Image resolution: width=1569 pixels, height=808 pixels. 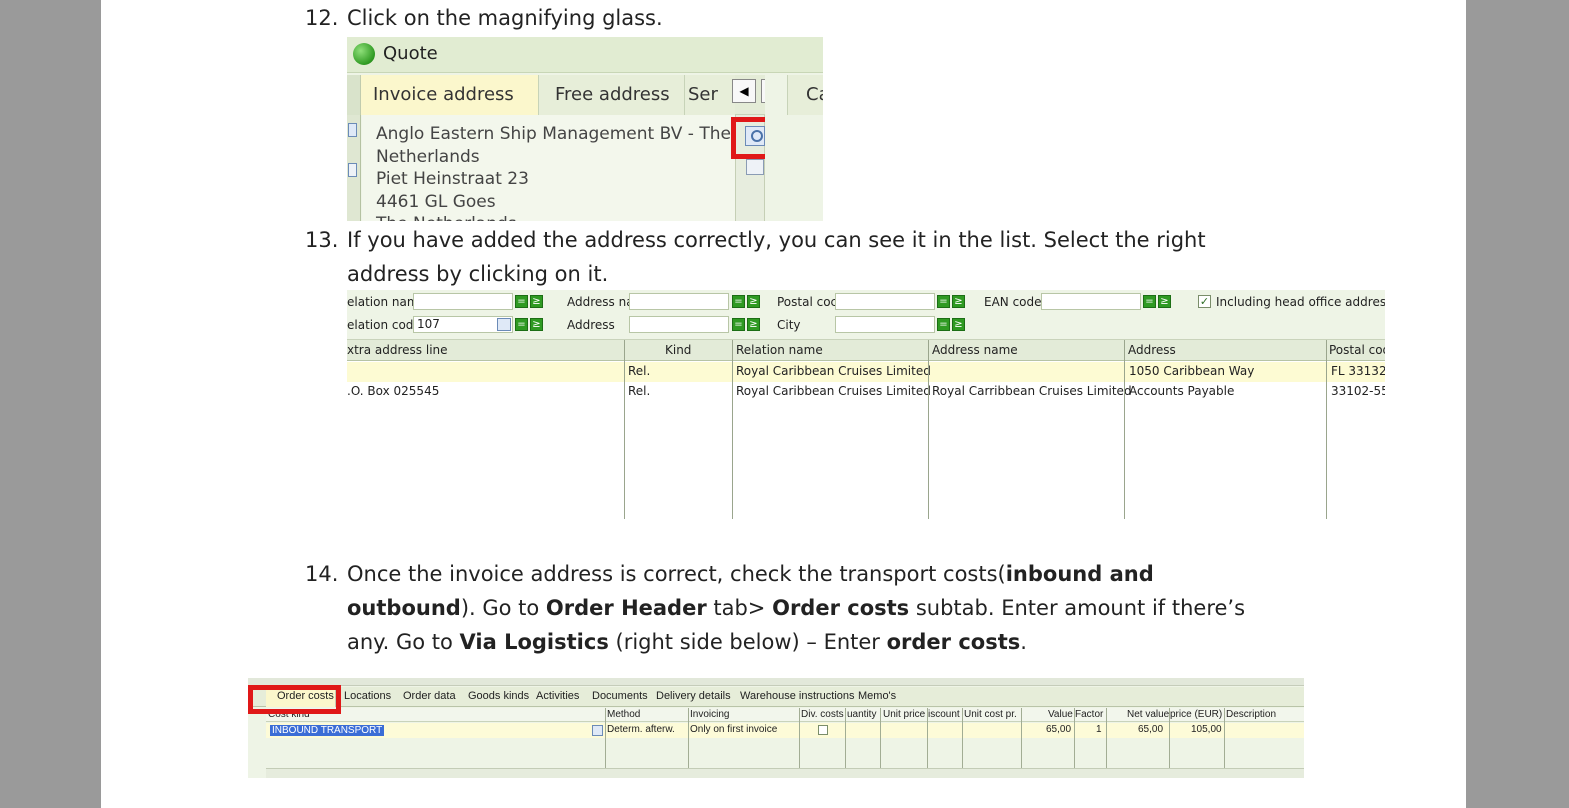 I want to click on column-header: Net value, so click(x=1148, y=714).